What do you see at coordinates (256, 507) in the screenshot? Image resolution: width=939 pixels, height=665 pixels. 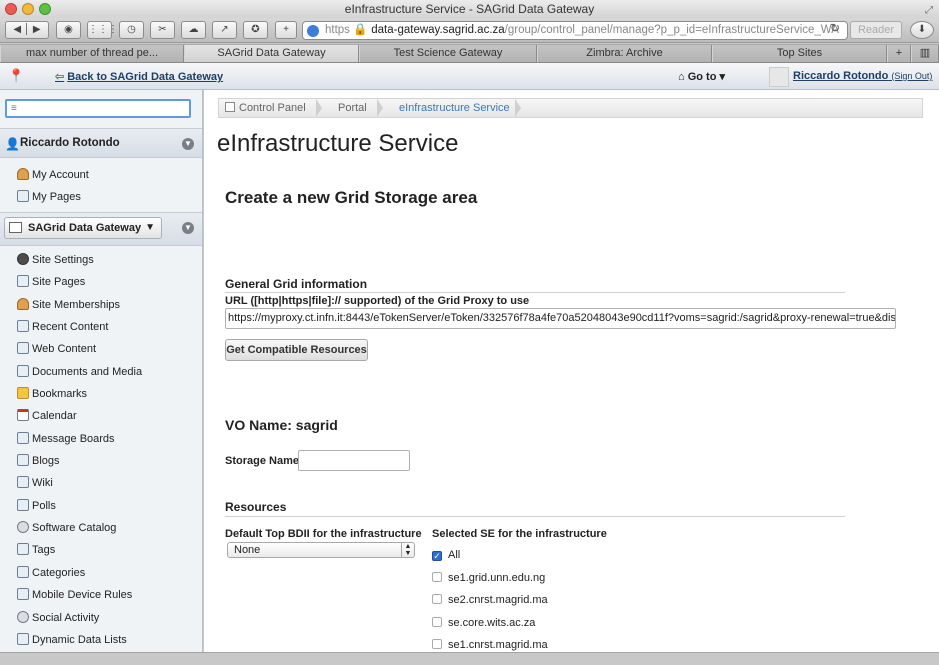 I see `resources-heading: Resources` at bounding box center [256, 507].